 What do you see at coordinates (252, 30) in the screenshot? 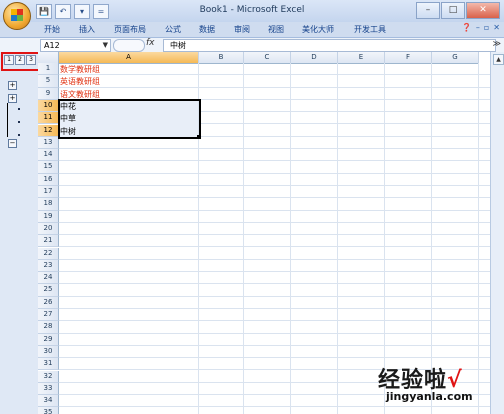
I see `ribbon-tabs: 开始 插入 页面布局 公式 数据 审阅 视图 美化大师 开发工具 ❓ – ▫ ✕` at bounding box center [252, 30].